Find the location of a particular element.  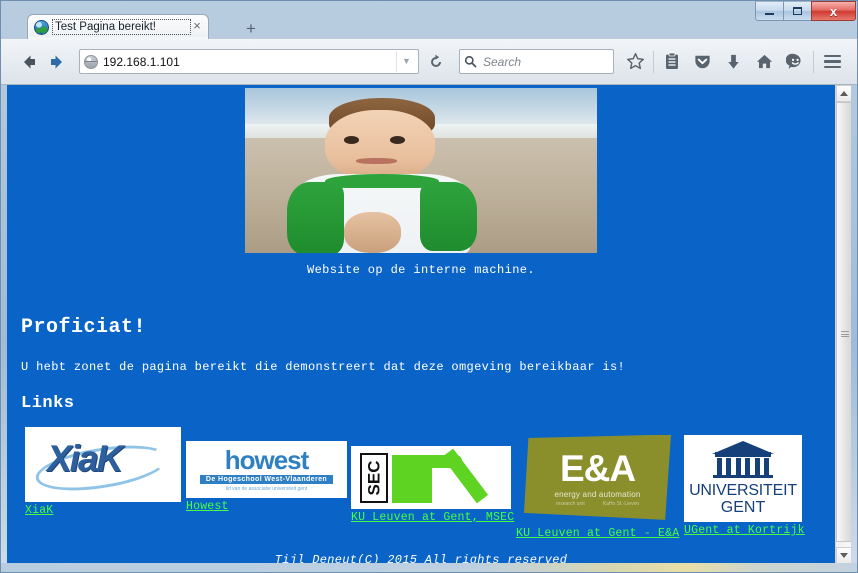

url-bar: 192.168.1.101 ▼ is located at coordinates (249, 61).